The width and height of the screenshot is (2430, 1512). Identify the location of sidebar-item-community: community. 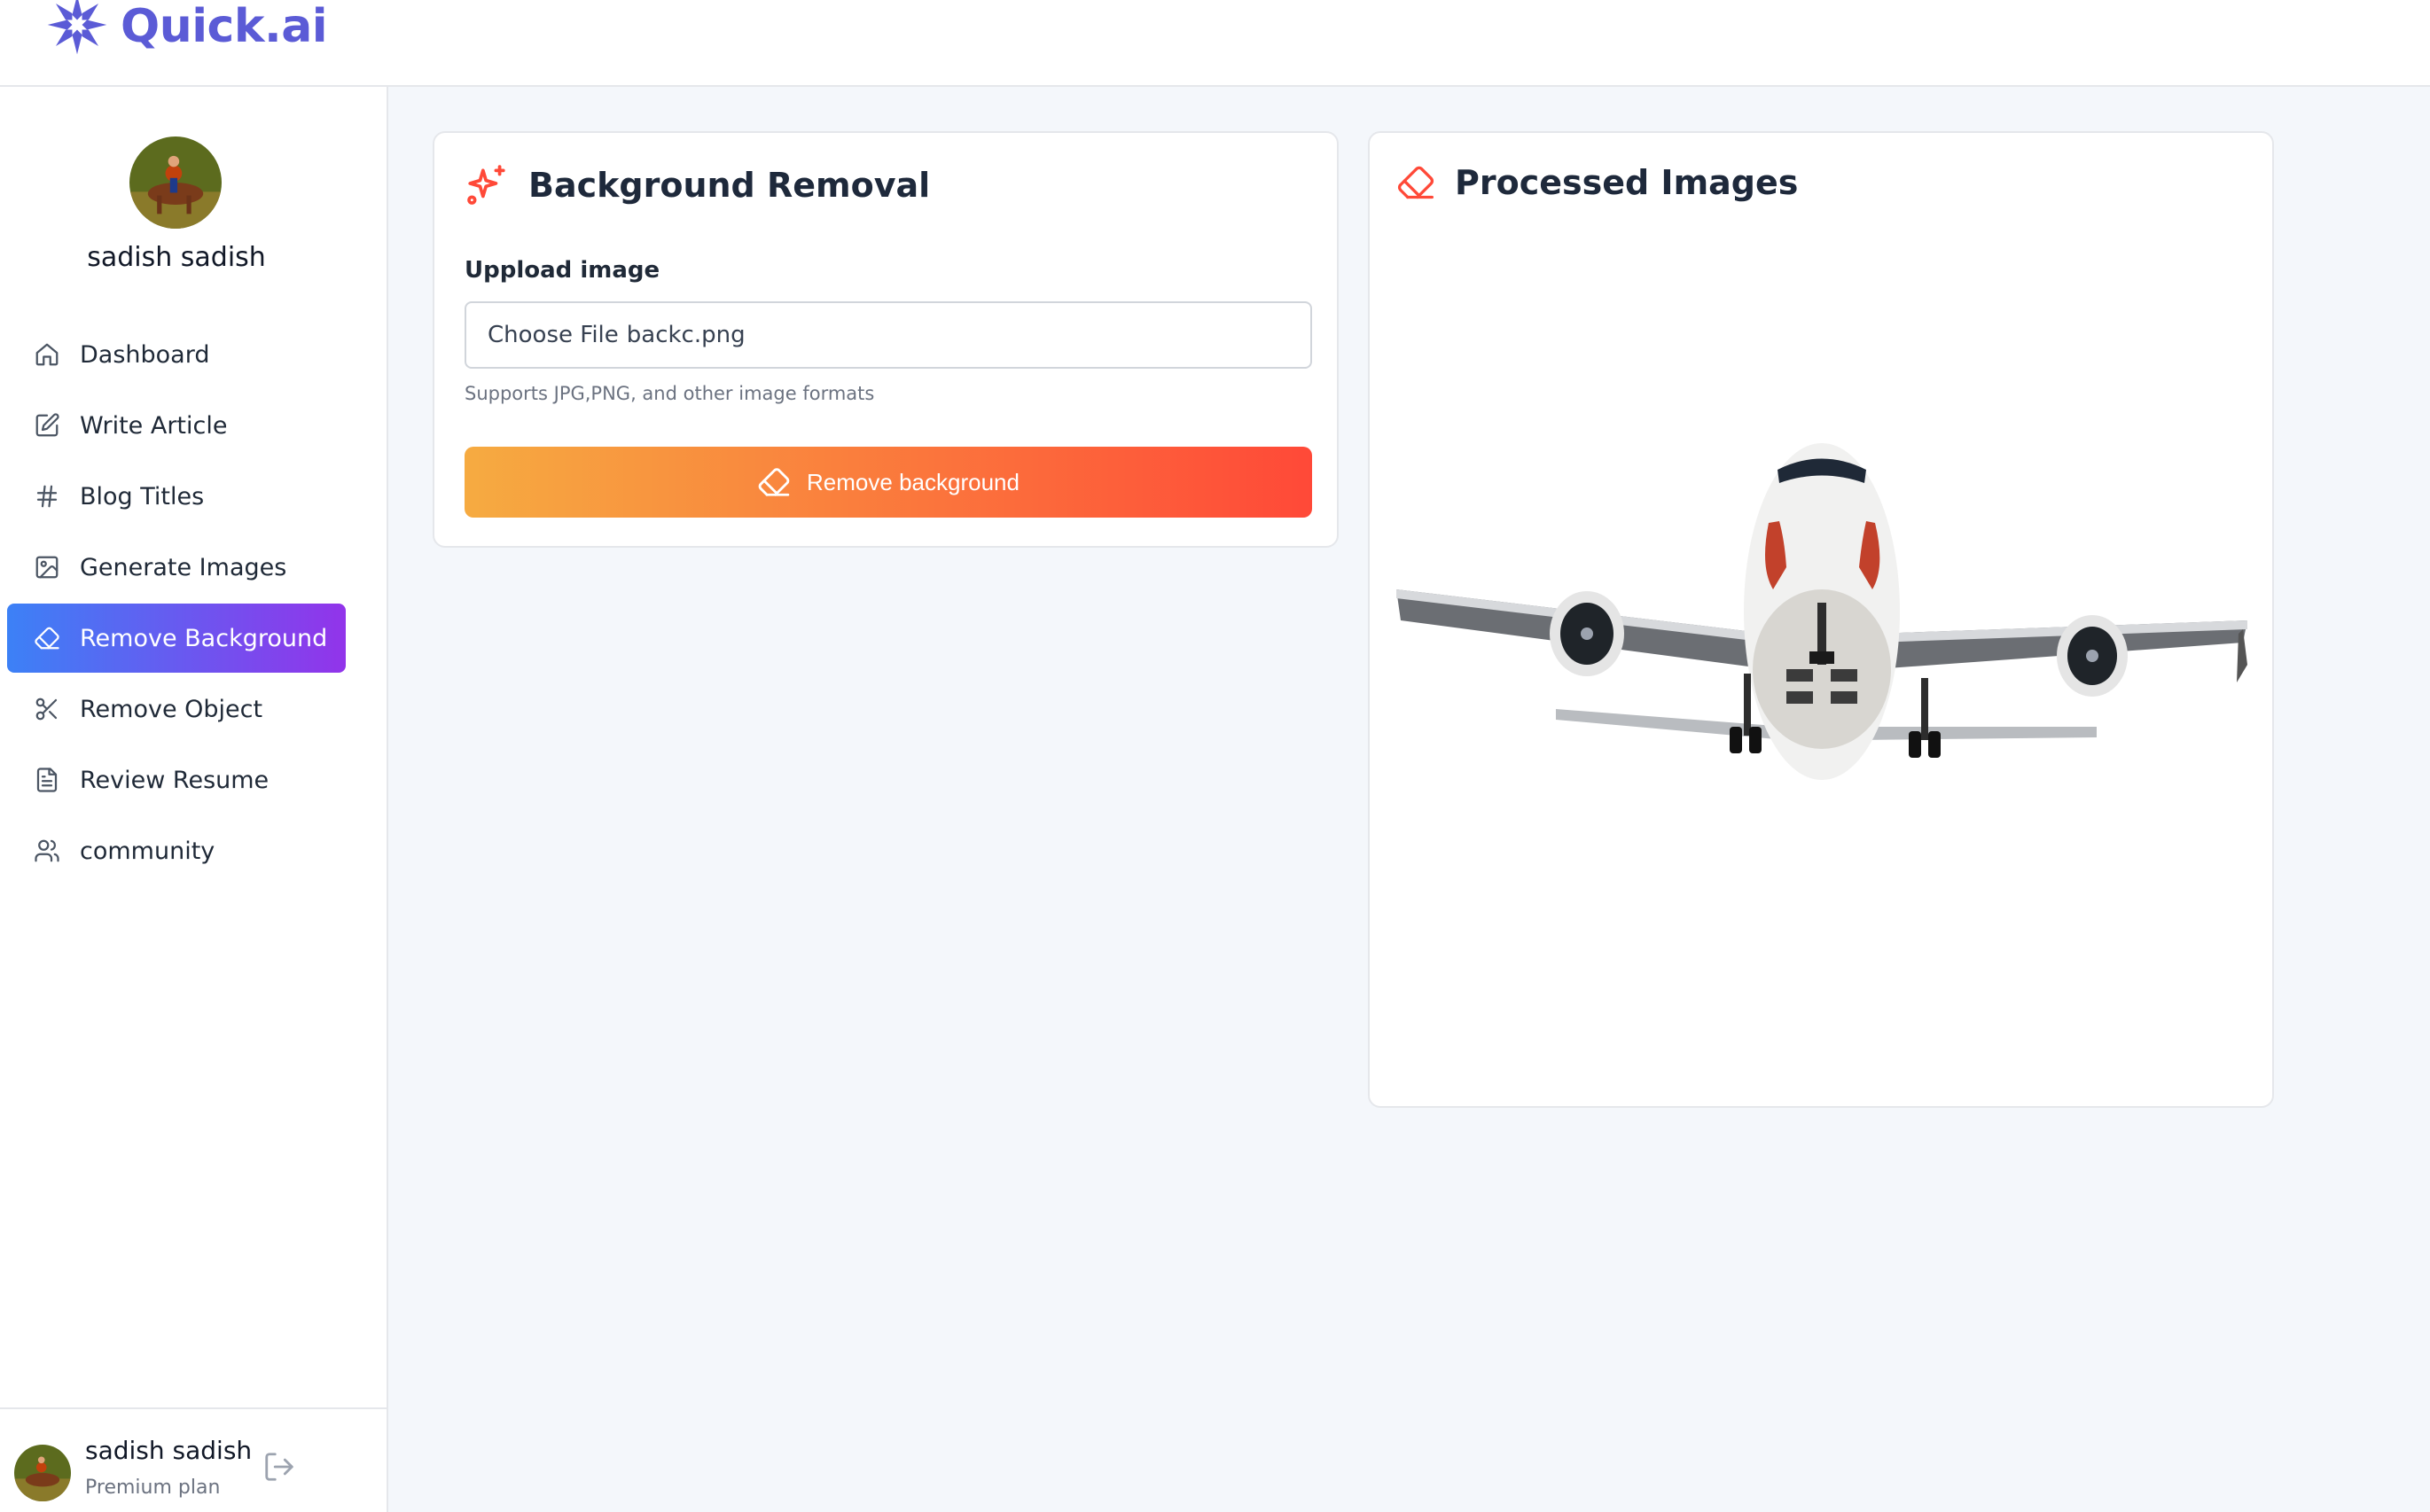
(176, 850).